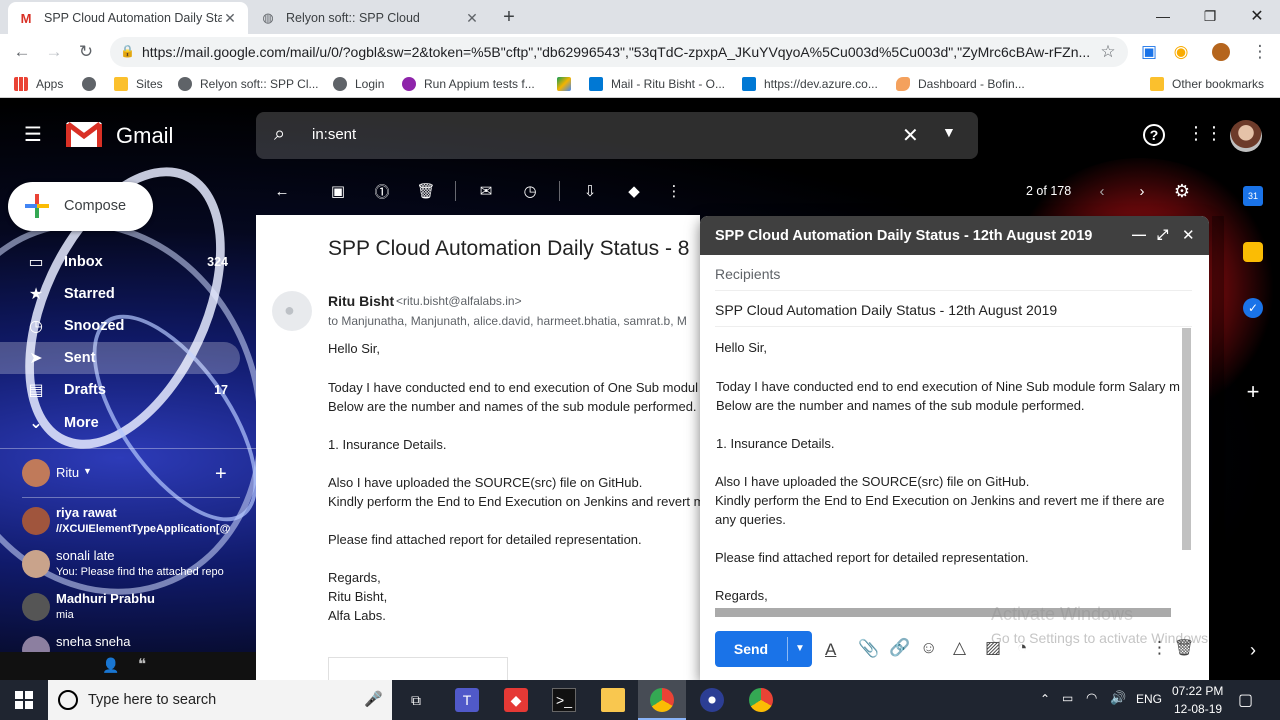  What do you see at coordinates (1197, 691) in the screenshot?
I see `clock-time: 07:22 PM` at bounding box center [1197, 691].